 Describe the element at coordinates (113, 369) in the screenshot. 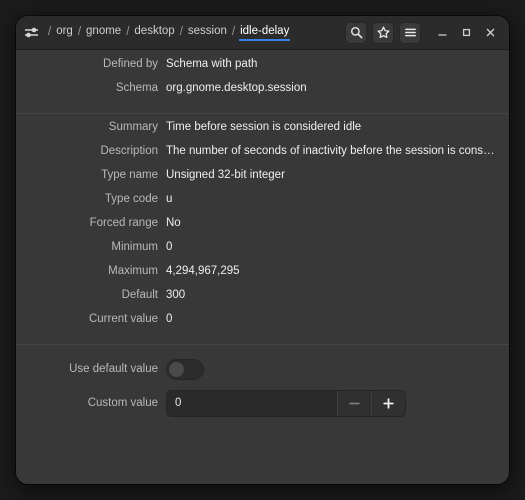

I see `use-default-value-label: Use default value` at that location.